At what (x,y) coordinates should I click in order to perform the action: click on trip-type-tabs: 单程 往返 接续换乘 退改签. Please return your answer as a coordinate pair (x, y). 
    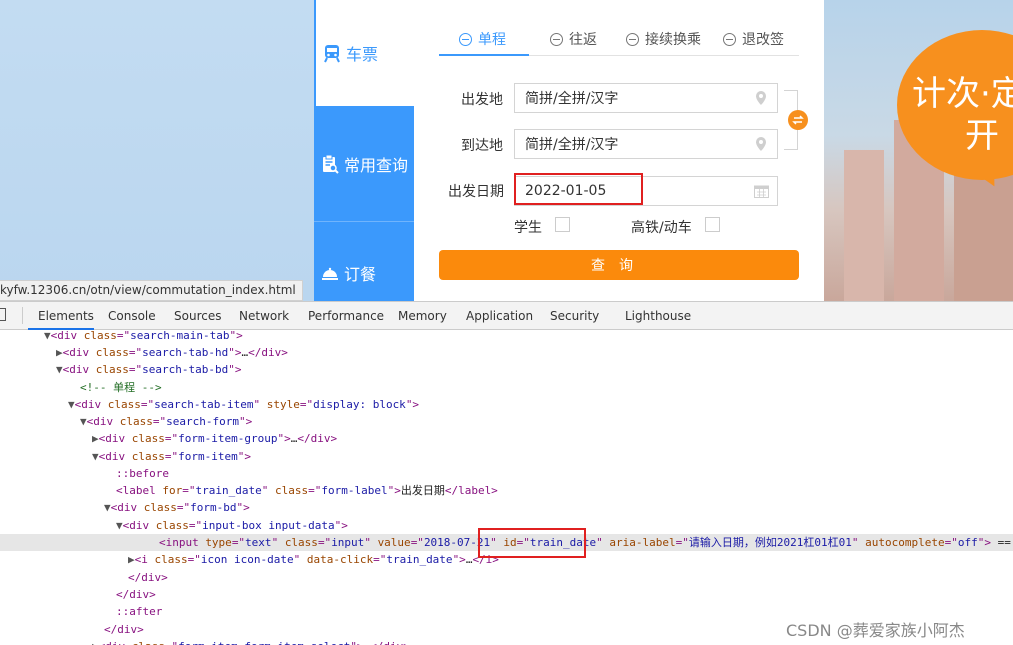
    Looking at the image, I should click on (619, 40).